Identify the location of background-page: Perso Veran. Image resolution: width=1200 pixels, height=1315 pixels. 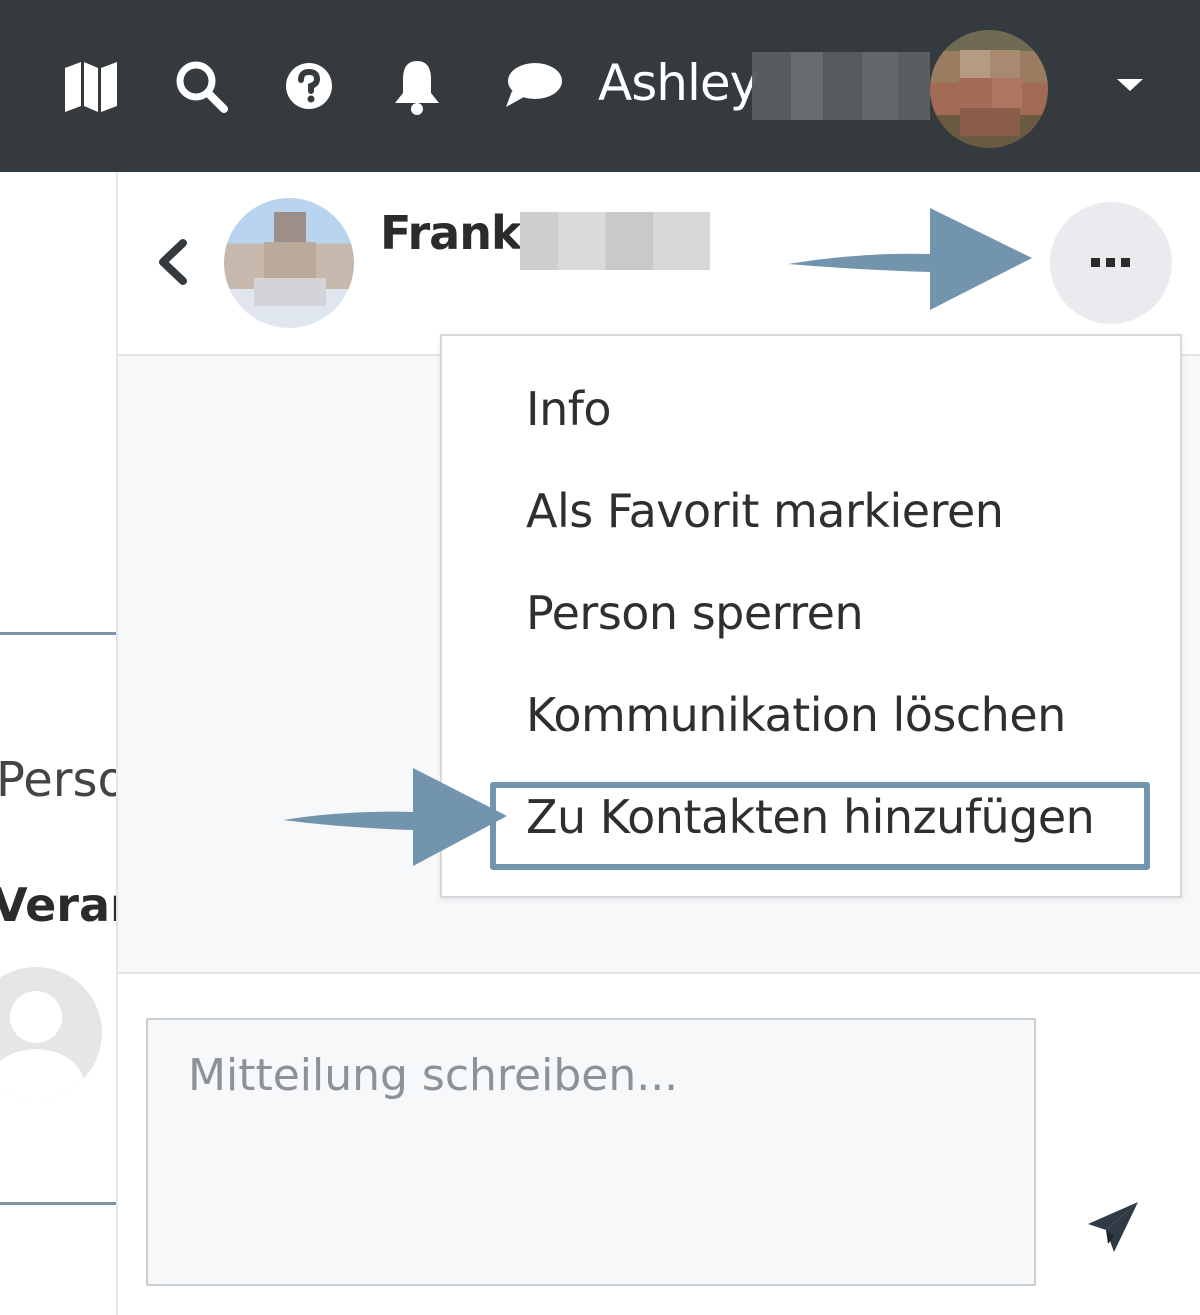
(71, 743).